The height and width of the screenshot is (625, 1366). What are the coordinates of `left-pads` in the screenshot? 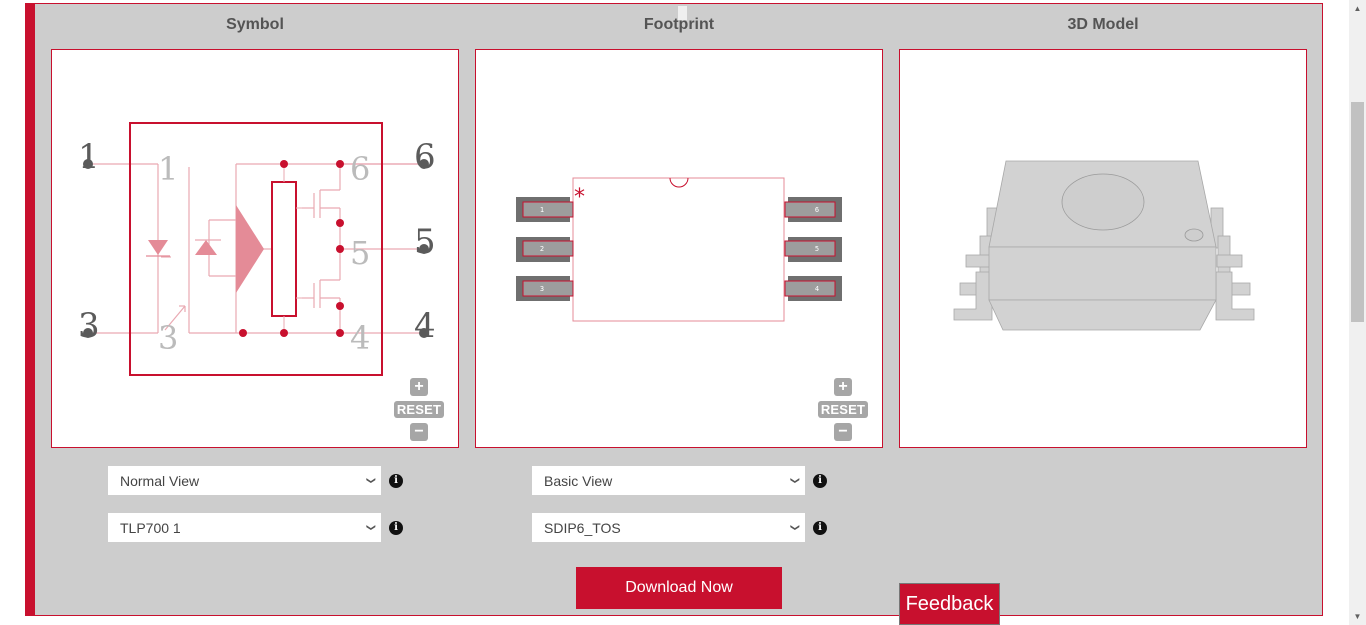 It's located at (545, 249).